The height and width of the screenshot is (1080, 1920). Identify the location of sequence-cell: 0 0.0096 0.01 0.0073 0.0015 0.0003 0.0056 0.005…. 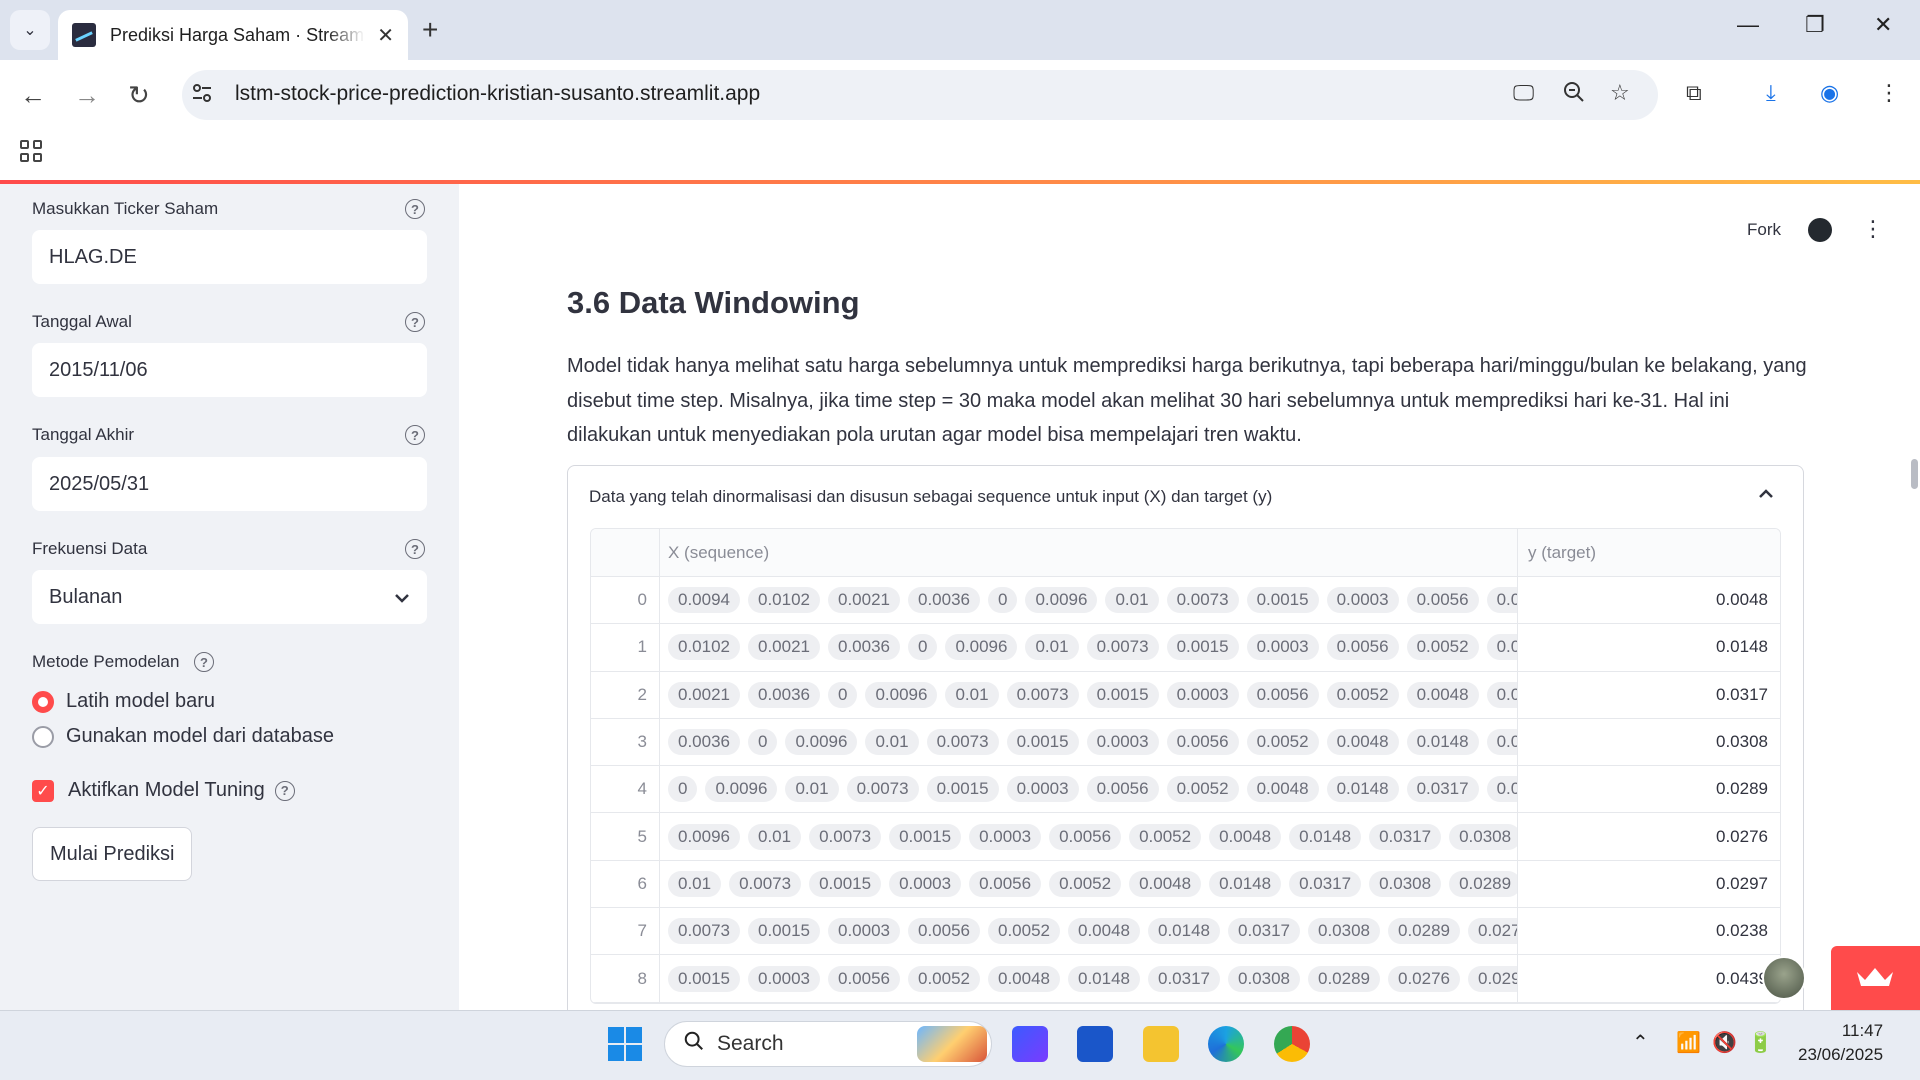
(1089, 789).